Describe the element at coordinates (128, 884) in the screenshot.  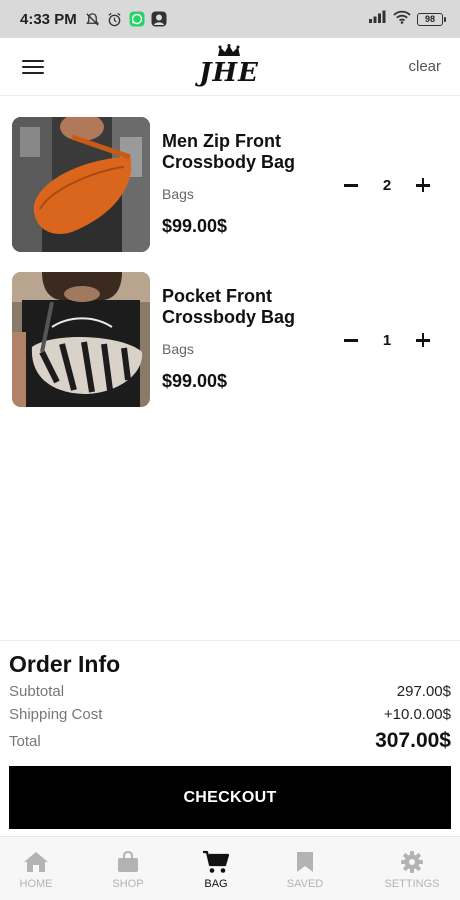
I see `nav-label: SHOP` at that location.